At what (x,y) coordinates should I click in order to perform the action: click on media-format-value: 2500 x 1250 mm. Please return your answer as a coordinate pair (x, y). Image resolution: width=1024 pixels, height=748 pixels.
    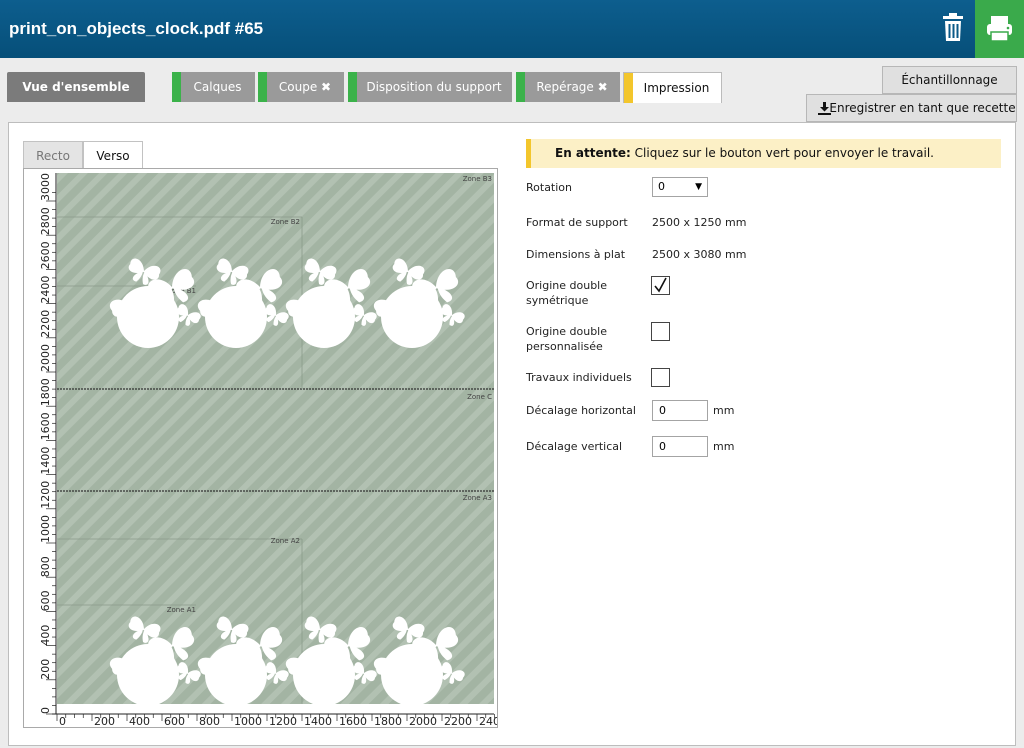
    Looking at the image, I should click on (699, 222).